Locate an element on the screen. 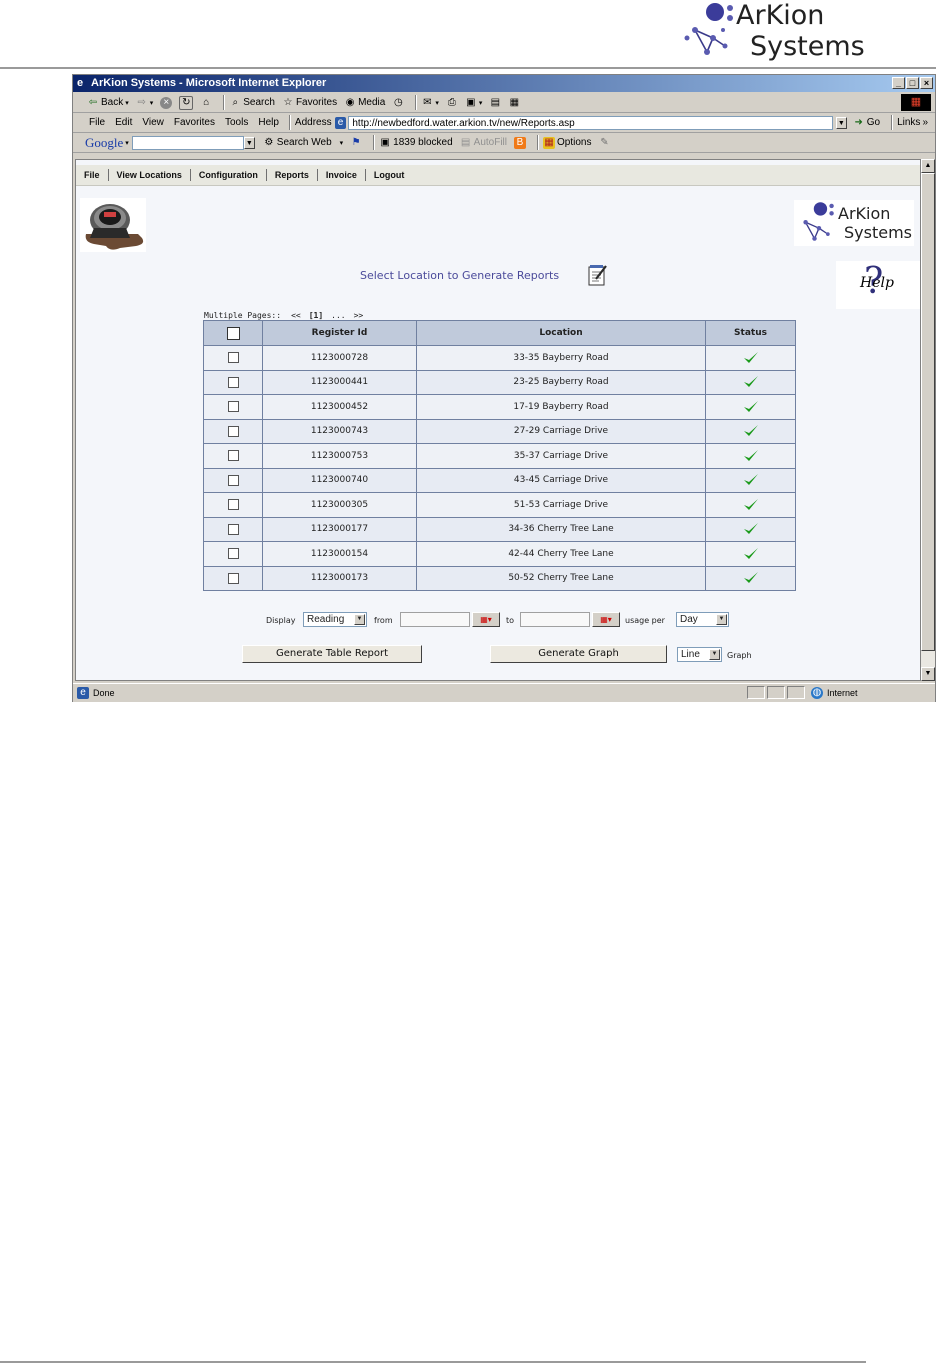  discuss-icon: ▤ is located at coordinates (495, 102).